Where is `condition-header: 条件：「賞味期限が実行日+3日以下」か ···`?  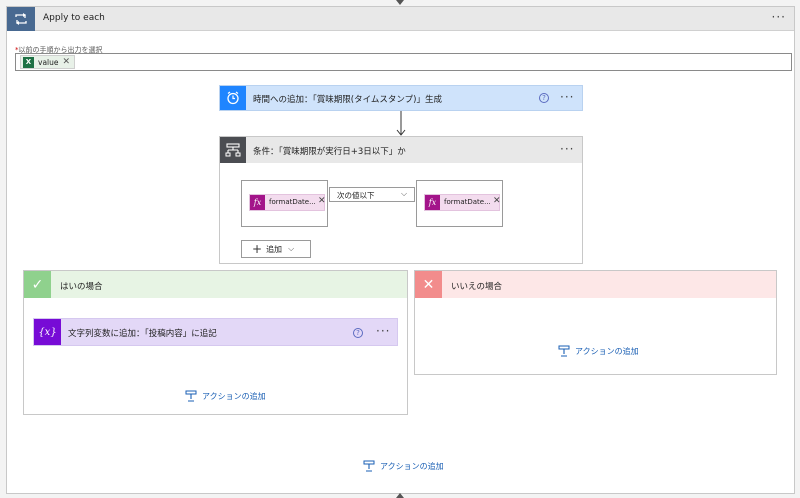
condition-header: 条件：「賞味期限が実行日+3日以下」か ··· is located at coordinates (401, 150).